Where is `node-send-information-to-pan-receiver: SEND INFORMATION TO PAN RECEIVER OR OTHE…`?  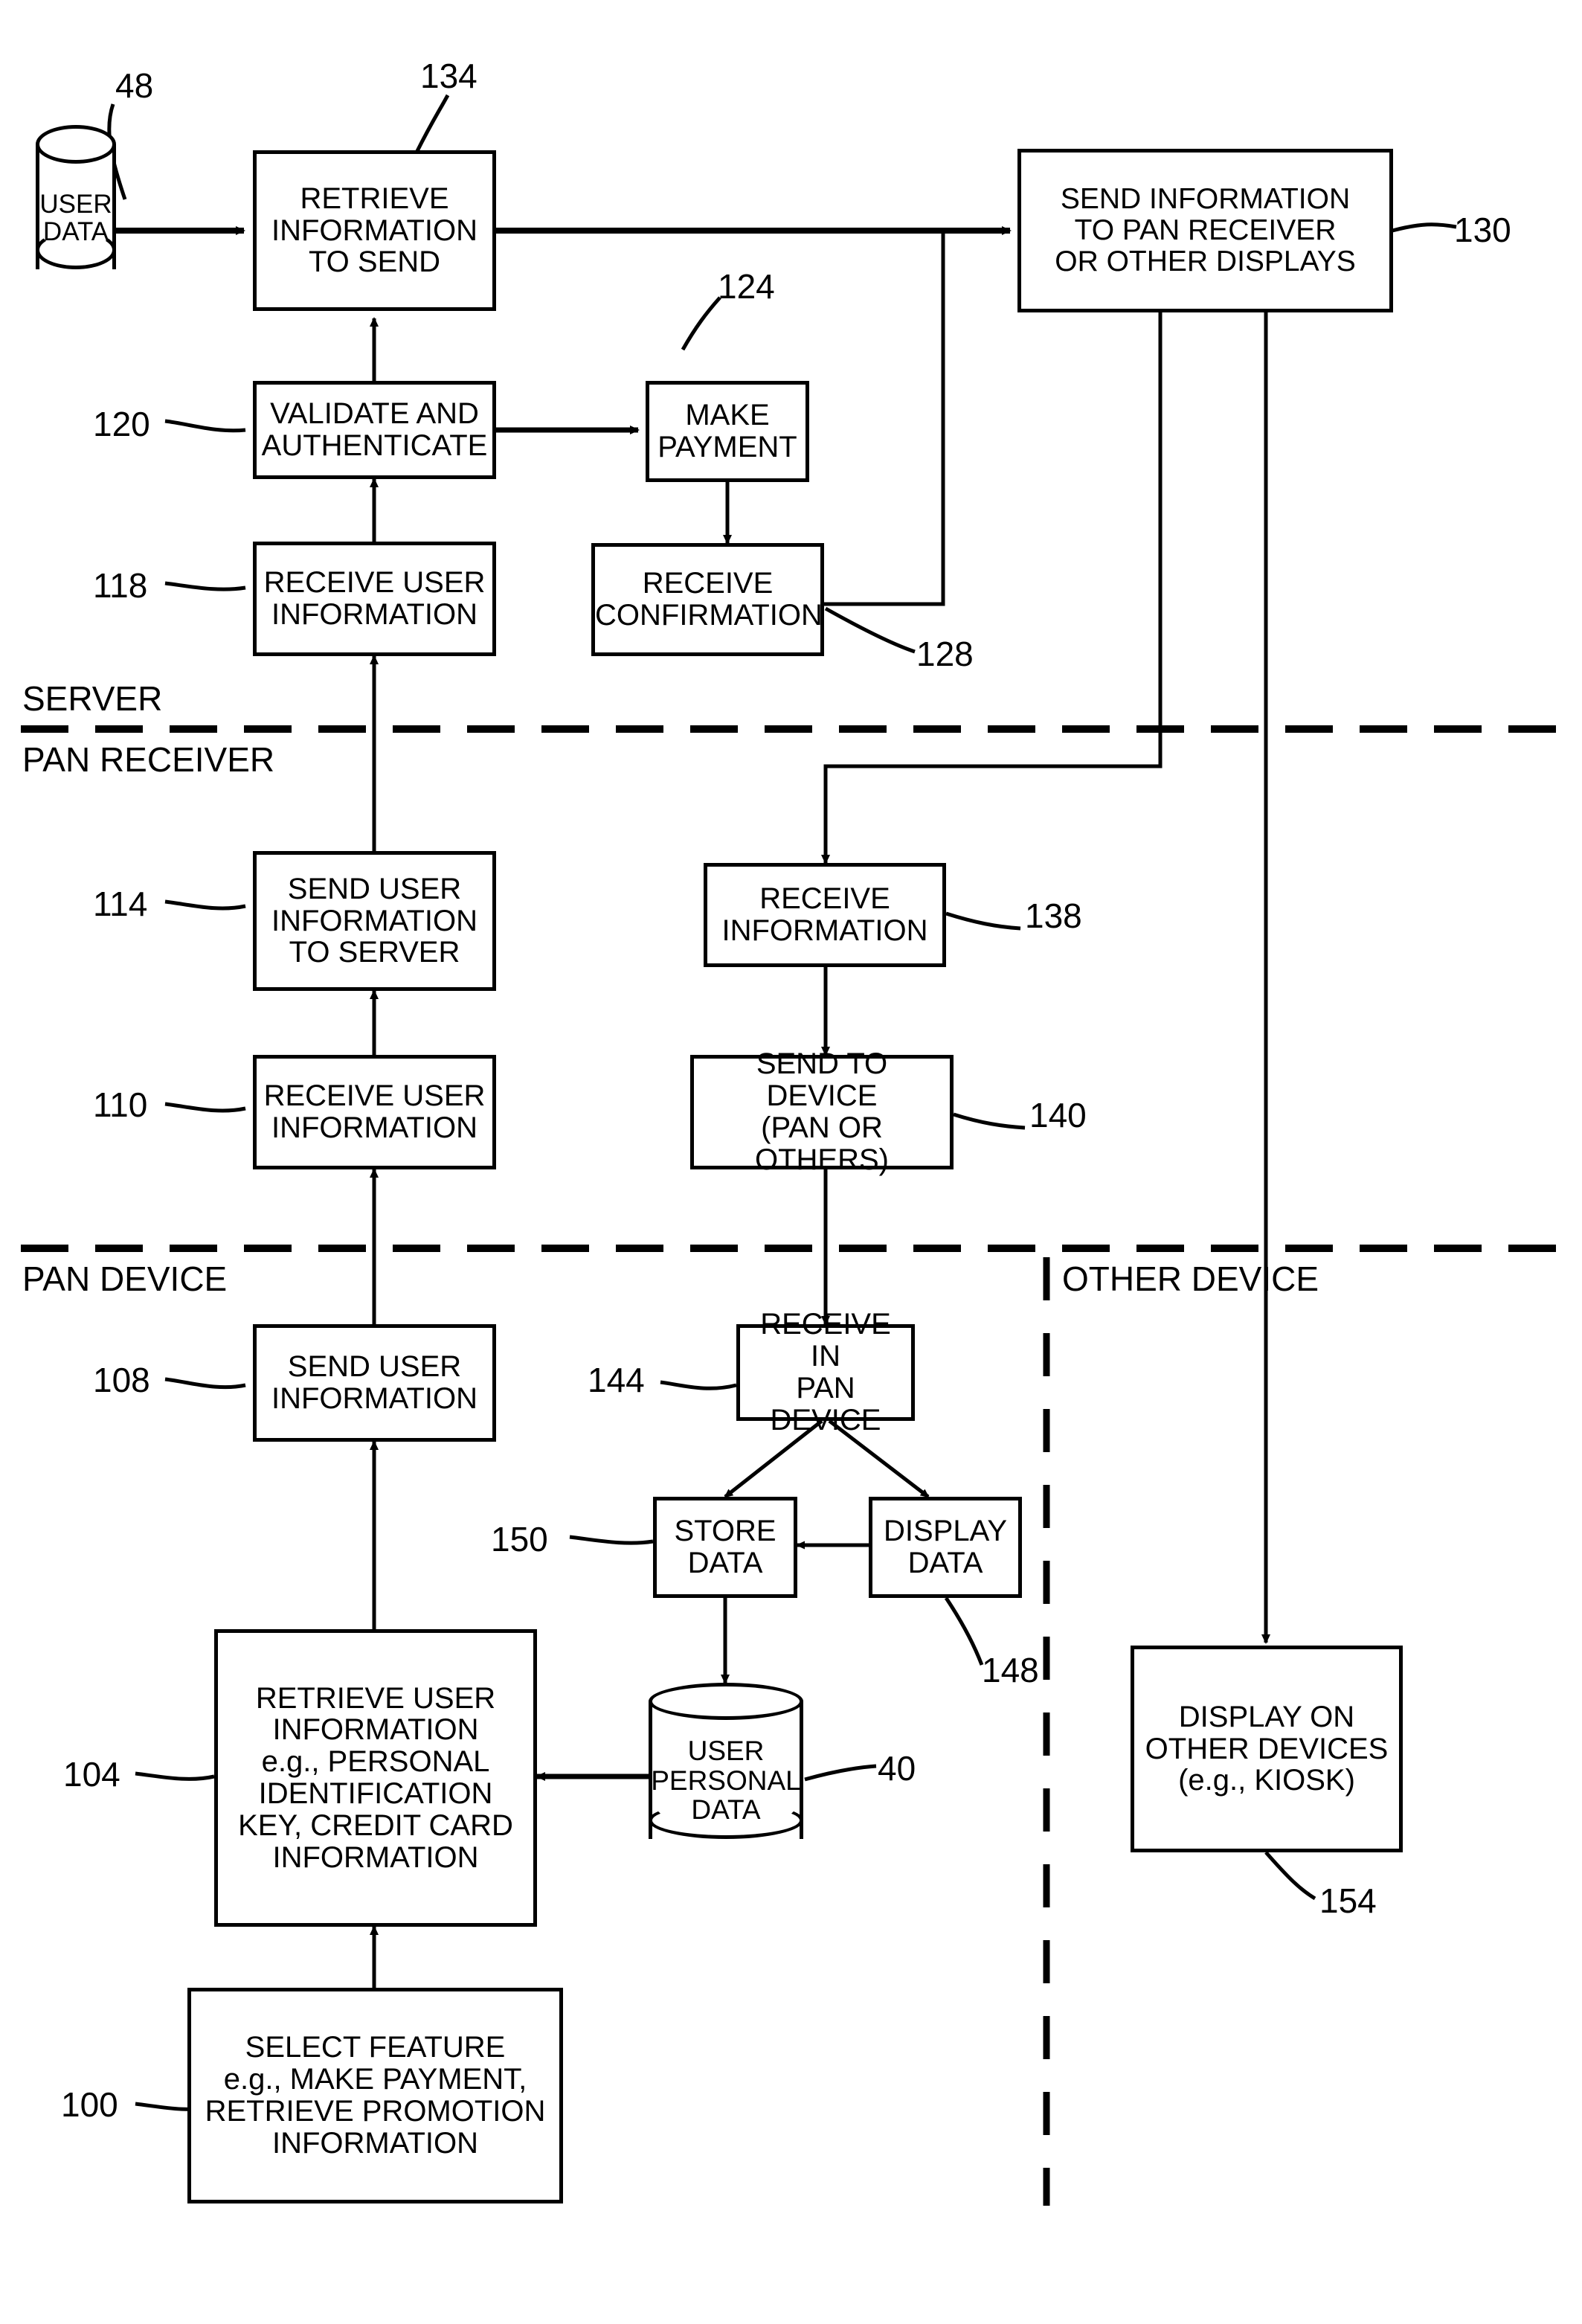 node-send-information-to-pan-receiver: SEND INFORMATION TO PAN RECEIVER OR OTHE… is located at coordinates (1205, 230).